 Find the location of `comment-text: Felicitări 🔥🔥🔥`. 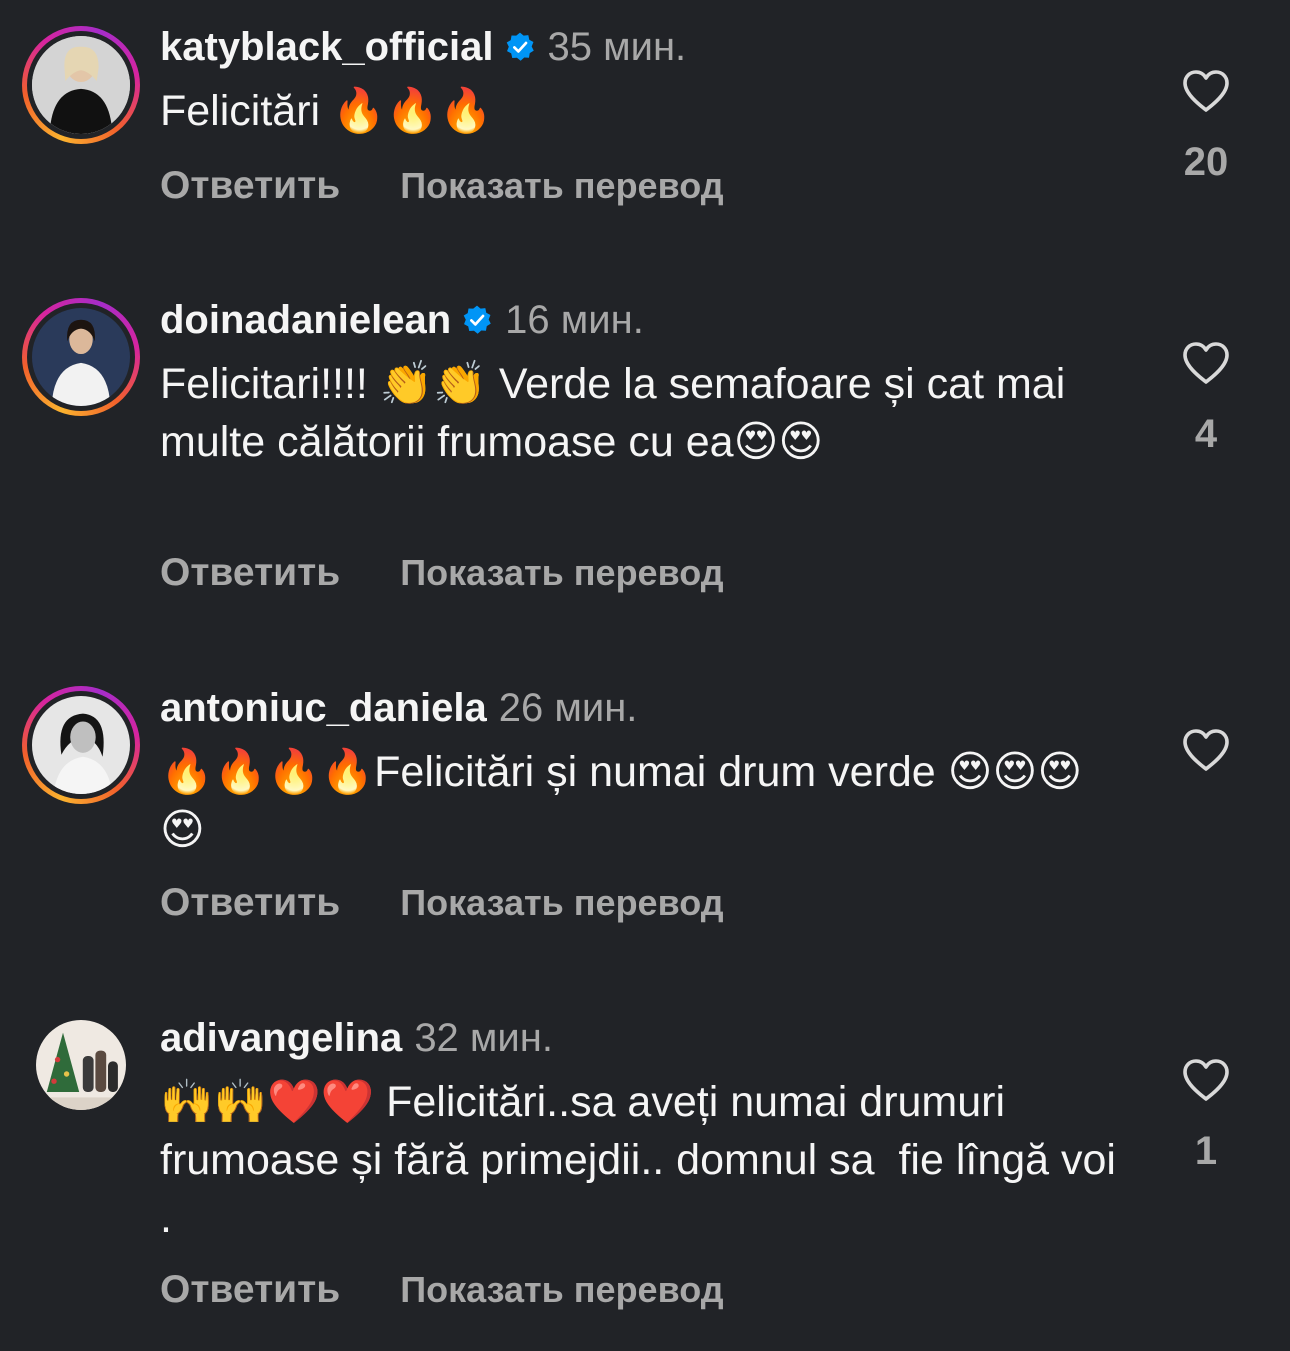

comment-text: Felicitări 🔥🔥🔥 is located at coordinates (326, 111).